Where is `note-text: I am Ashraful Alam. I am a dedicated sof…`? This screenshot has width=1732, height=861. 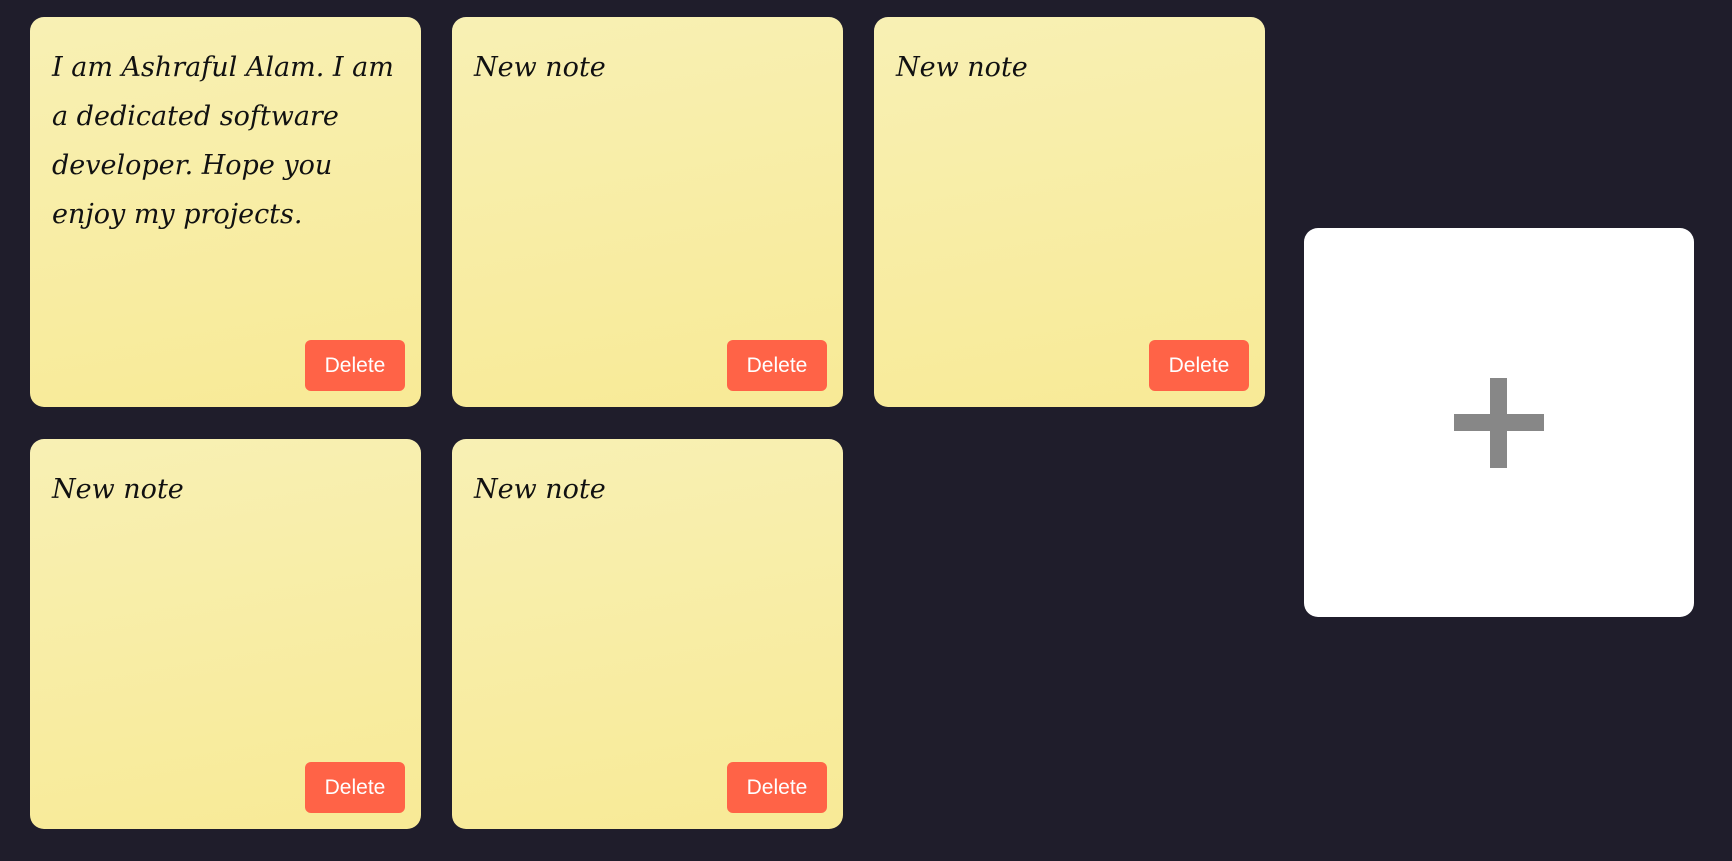
note-text: I am Ashraful Alam. I am a dedicated sof… is located at coordinates (225, 141).